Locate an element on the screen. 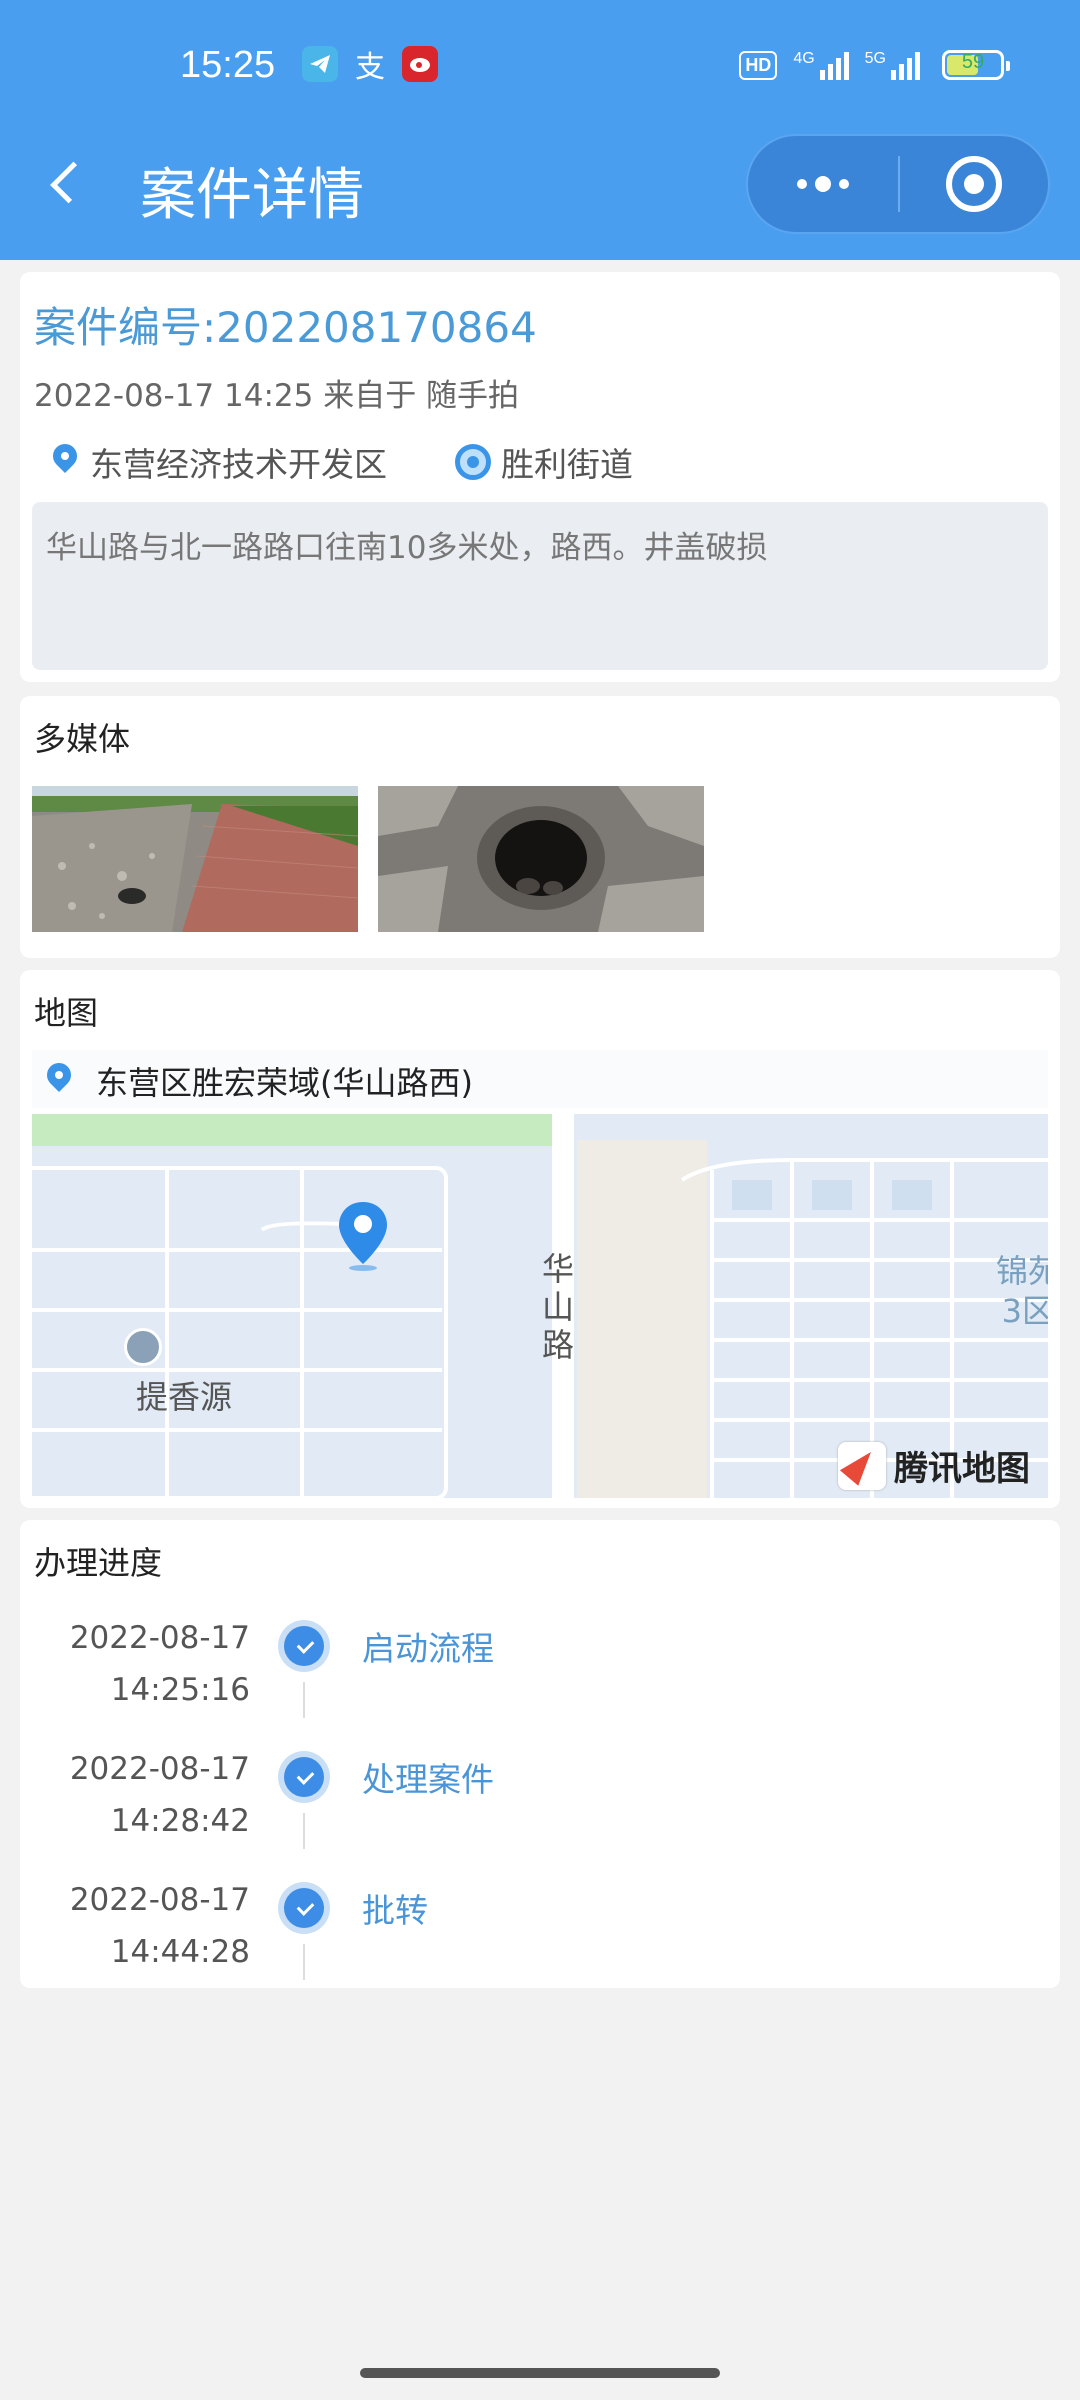 Image resolution: width=1080 pixels, height=2400 pixels. mini-program-capsule is located at coordinates (898, 184).